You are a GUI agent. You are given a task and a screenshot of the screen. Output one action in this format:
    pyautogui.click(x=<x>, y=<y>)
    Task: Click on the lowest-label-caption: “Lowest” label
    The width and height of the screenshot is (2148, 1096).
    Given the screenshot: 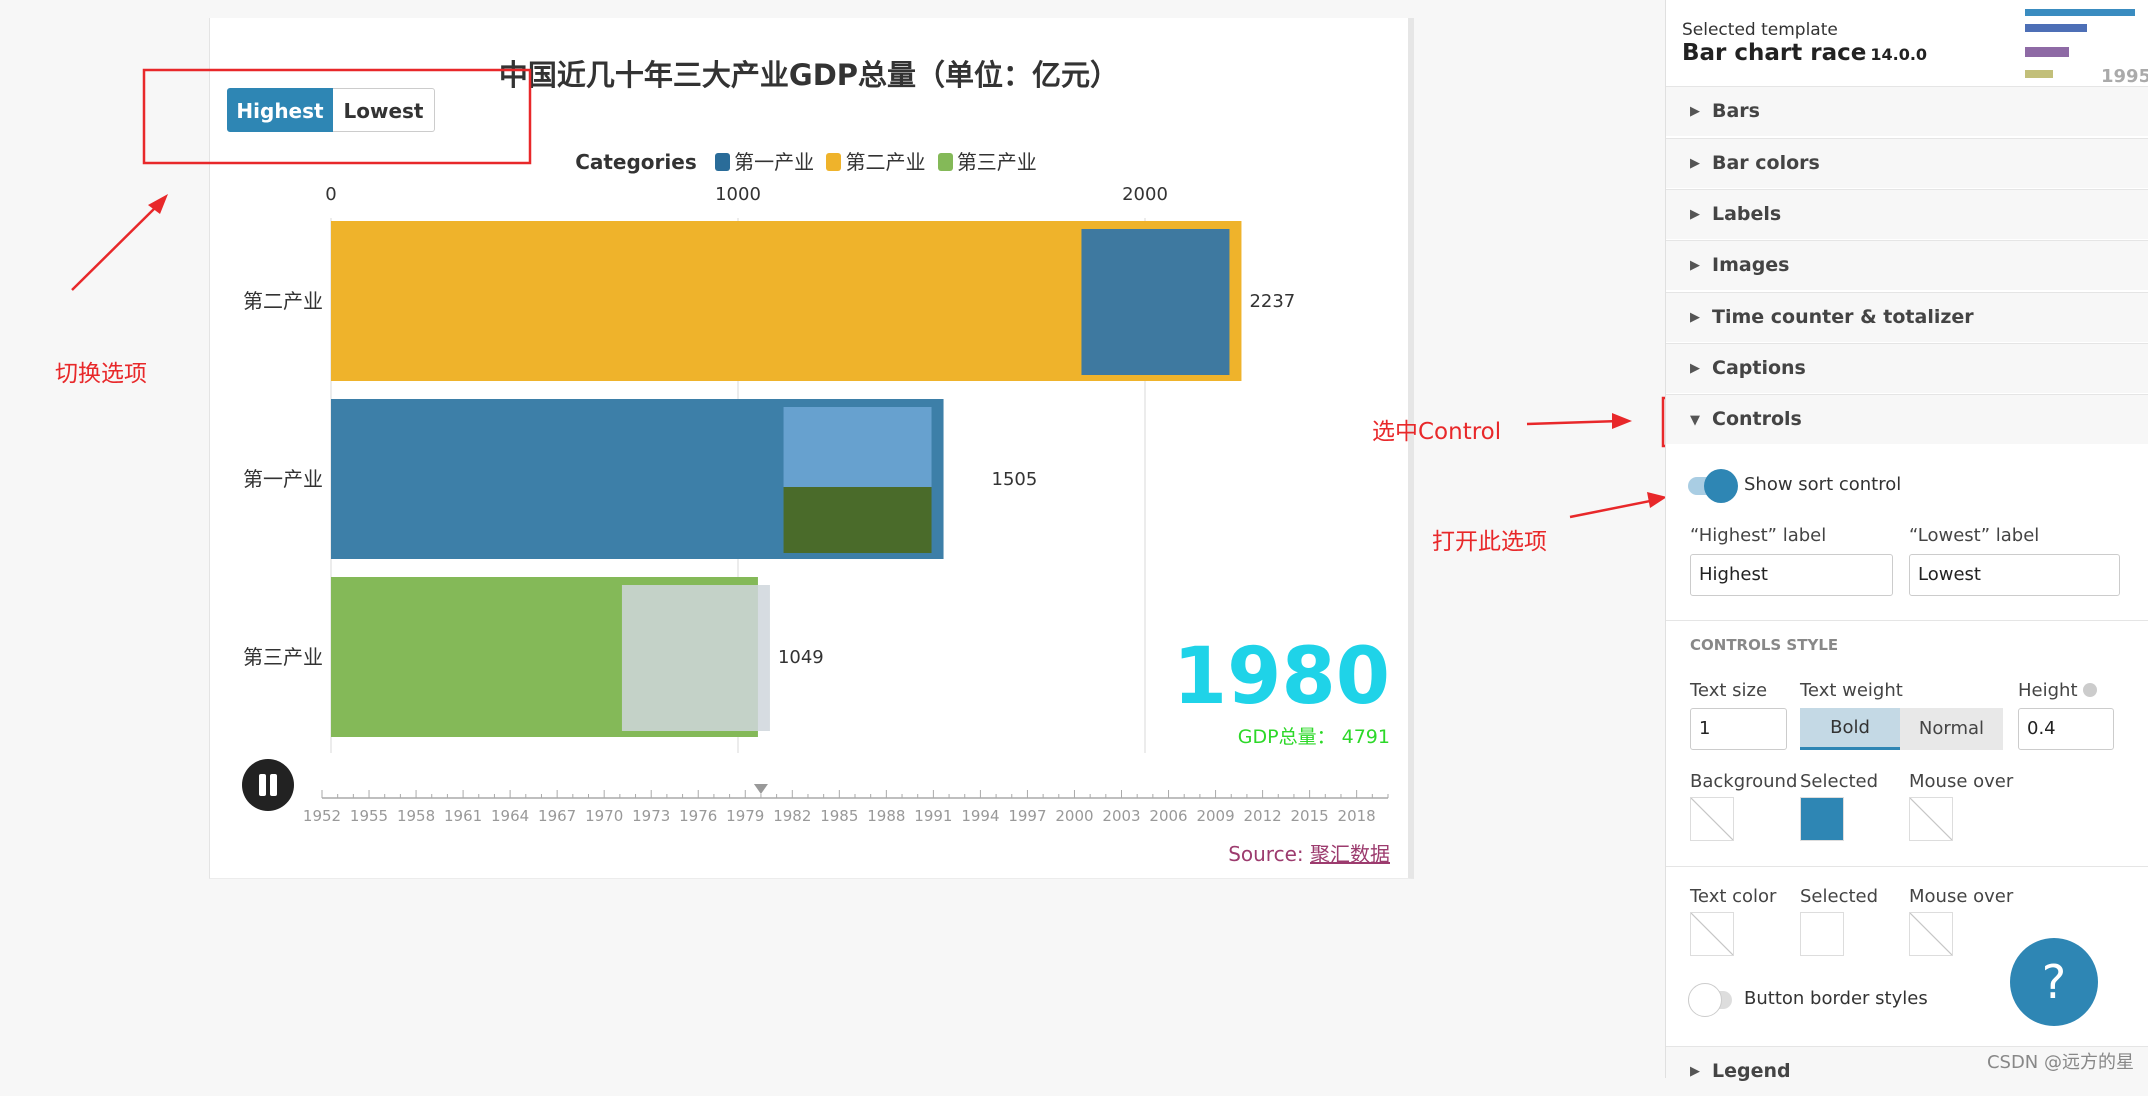 What is the action you would take?
    pyautogui.click(x=1974, y=535)
    